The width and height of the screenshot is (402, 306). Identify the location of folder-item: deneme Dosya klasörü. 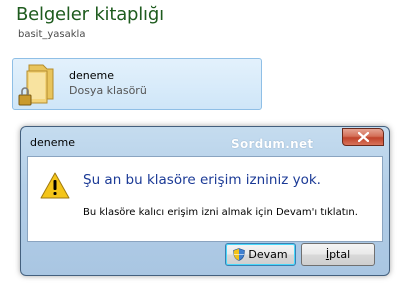
(137, 84).